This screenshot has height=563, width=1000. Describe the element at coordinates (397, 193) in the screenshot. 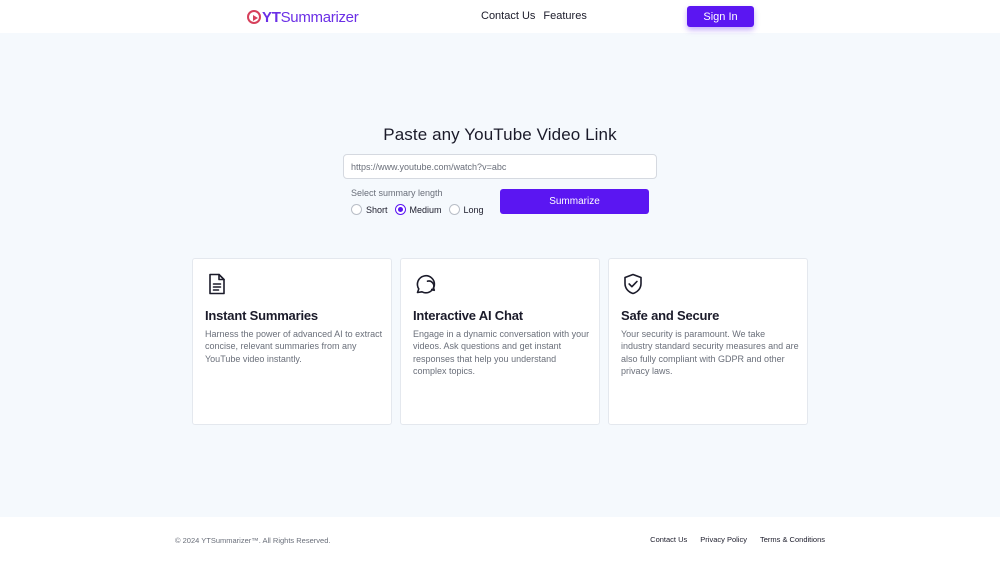

I see `summary-length-label: Select summary length` at that location.